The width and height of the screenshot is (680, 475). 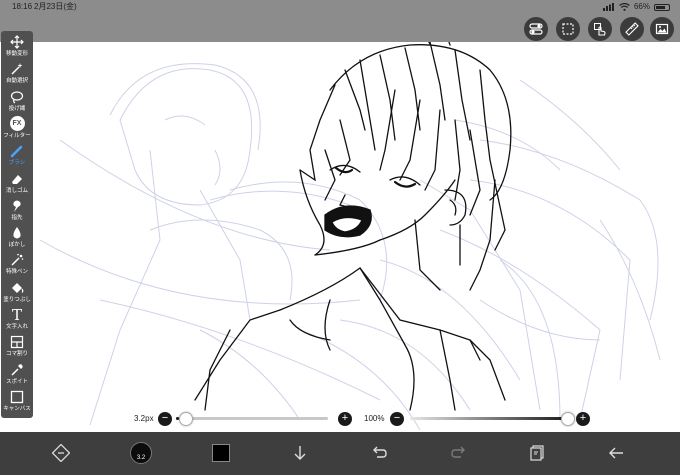 I want to click on brush-preview-icon: 3.2, so click(x=141, y=453).